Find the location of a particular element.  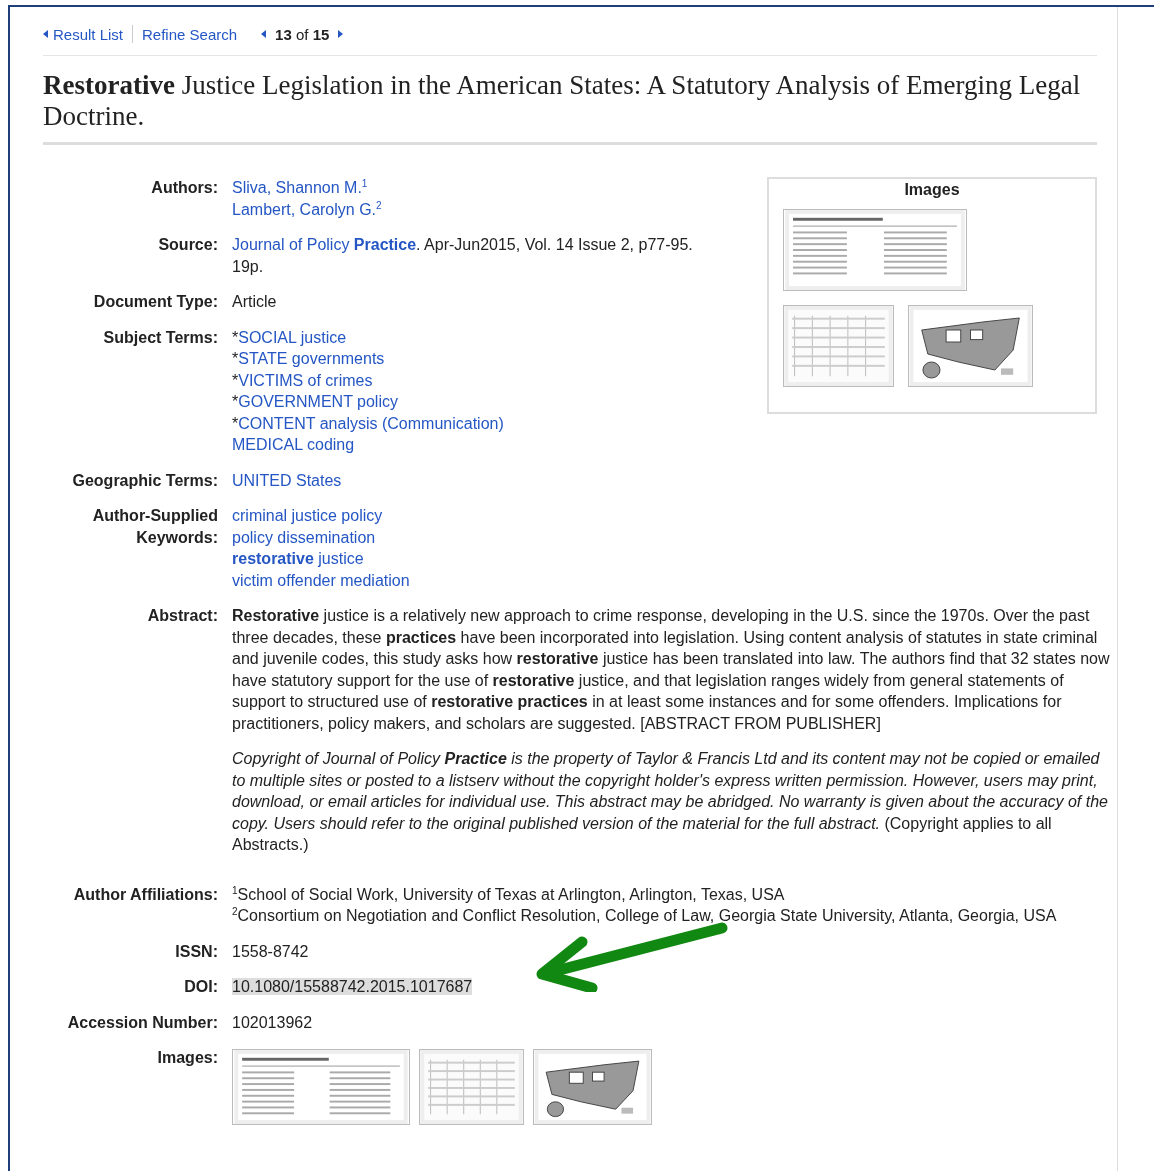

term-link: GOVERNMENT policy is located at coordinates (318, 401).